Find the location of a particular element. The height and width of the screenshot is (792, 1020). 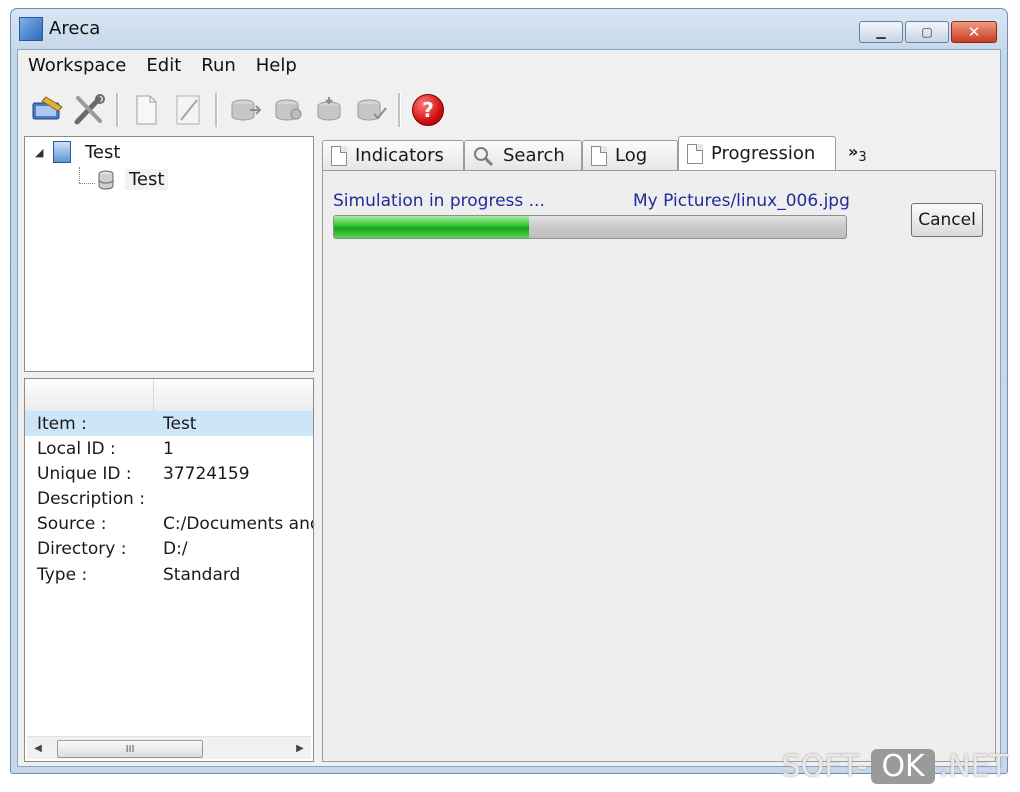

menu-bar: Workspace Edit Run Help is located at coordinates (509, 65).